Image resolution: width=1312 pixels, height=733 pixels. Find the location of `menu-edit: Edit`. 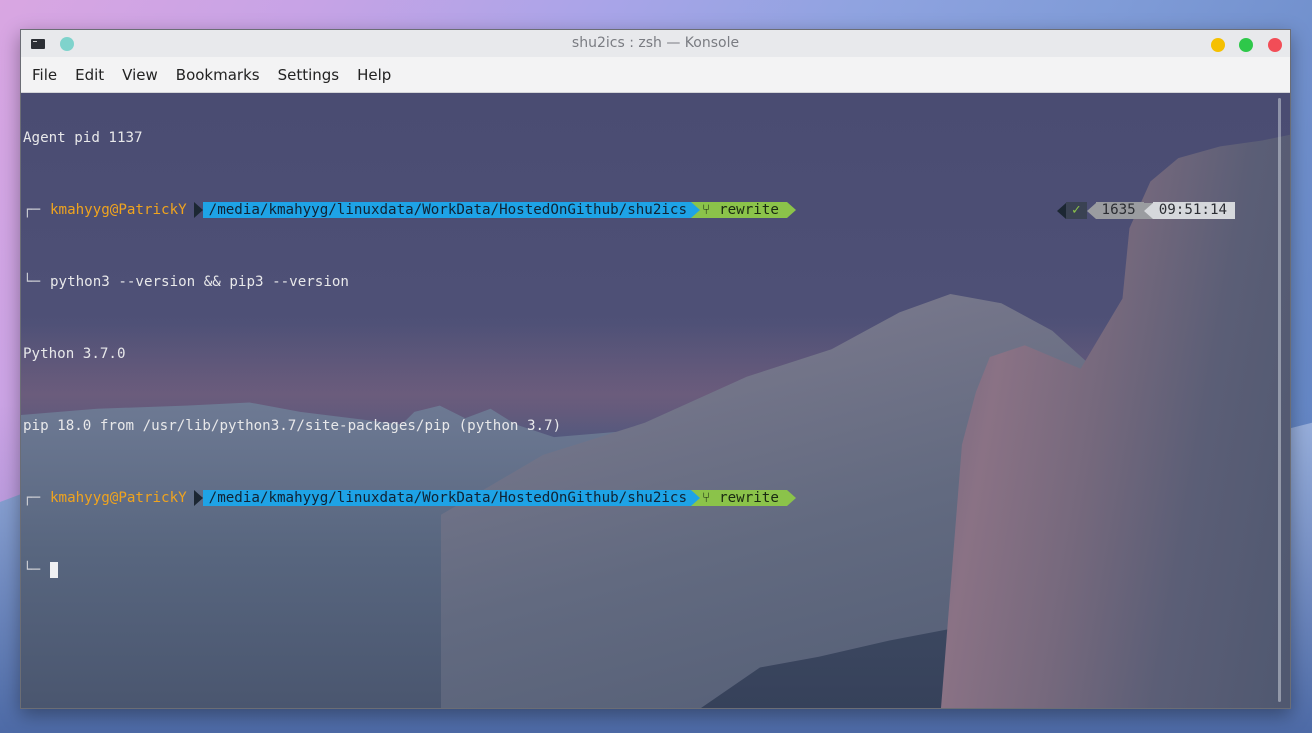

menu-edit: Edit is located at coordinates (93, 75).